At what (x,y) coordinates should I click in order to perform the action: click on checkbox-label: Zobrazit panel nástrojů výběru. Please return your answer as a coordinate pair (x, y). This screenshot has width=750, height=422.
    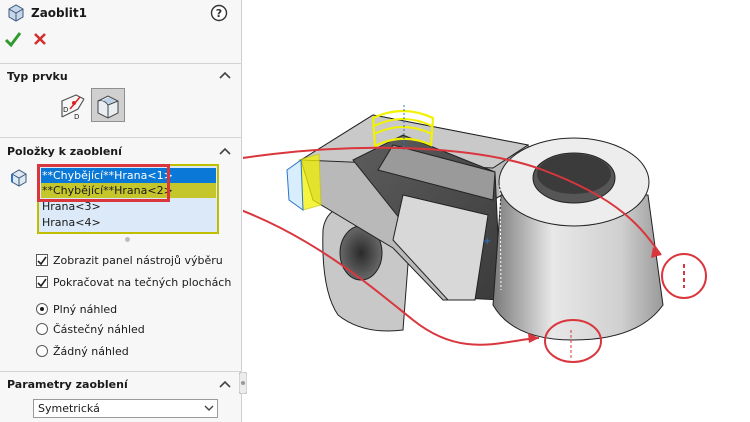
    Looking at the image, I should click on (138, 260).